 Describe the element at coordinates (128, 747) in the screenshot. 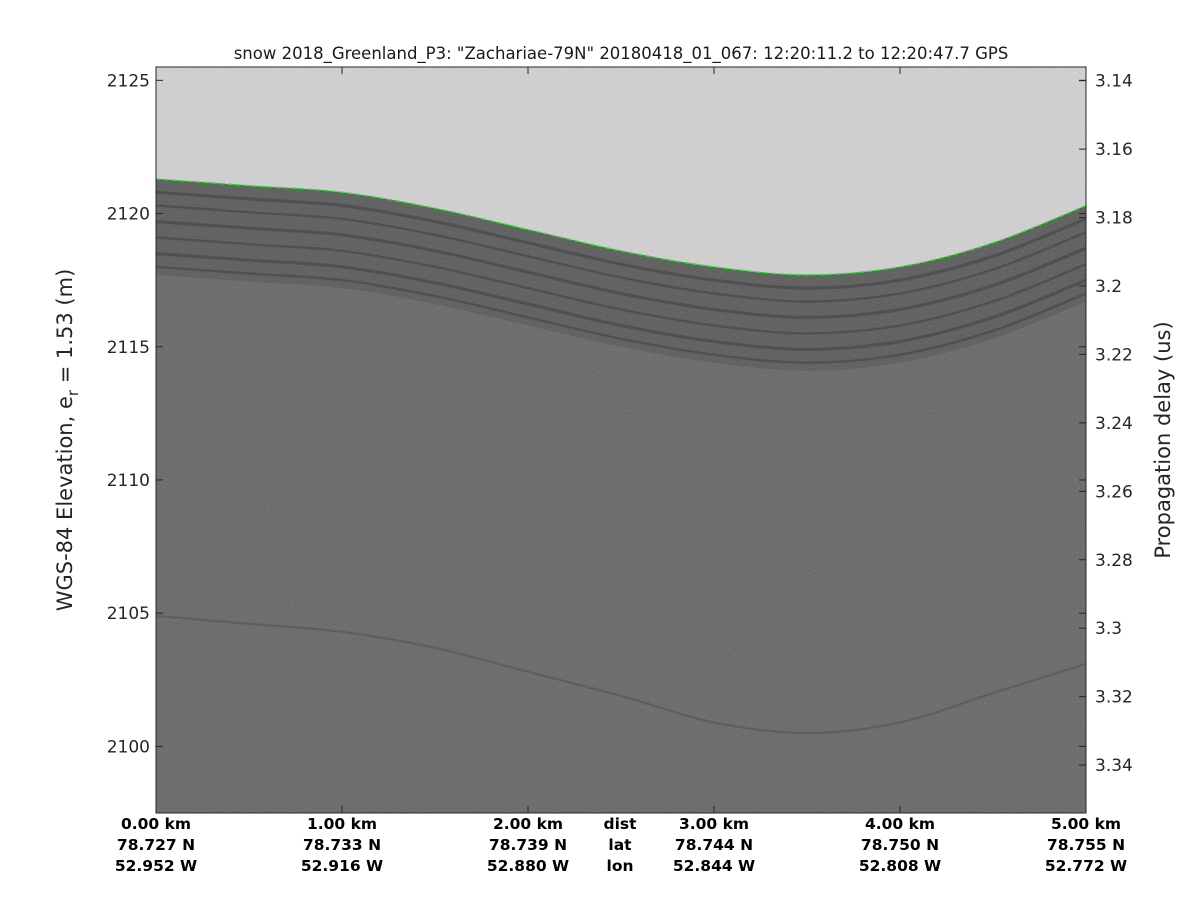

I see `left-tick-label: 2100` at that location.